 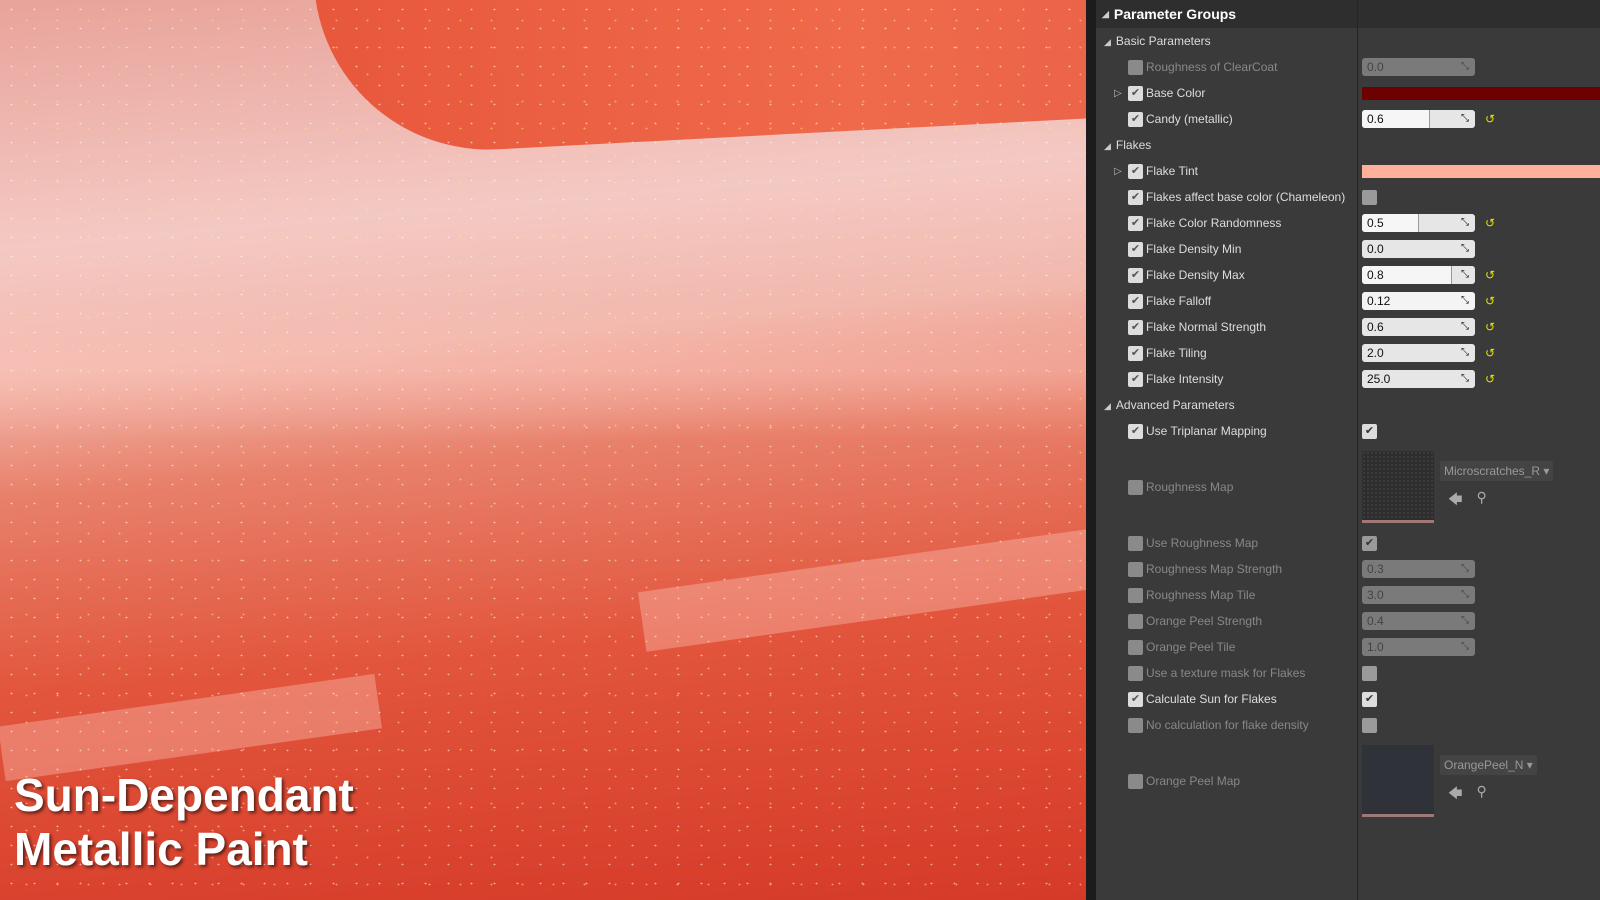 What do you see at coordinates (1204, 621) in the screenshot?
I see `param-label: Orange Peel Strength` at bounding box center [1204, 621].